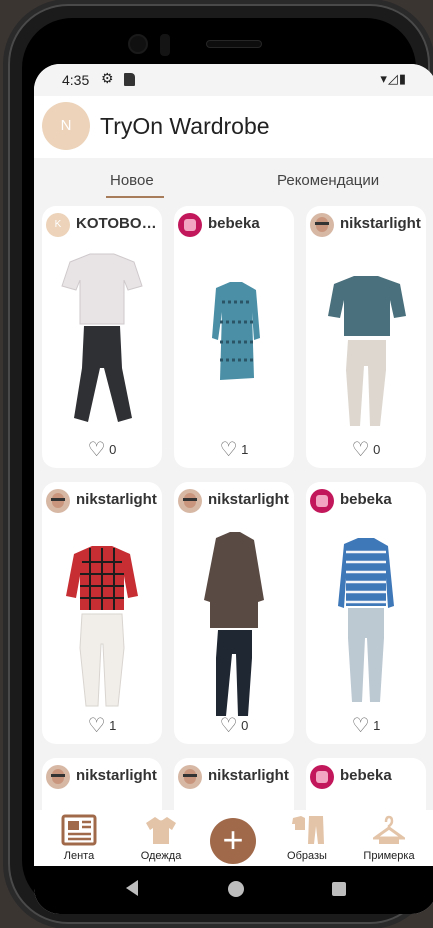  What do you see at coordinates (66, 126) in the screenshot?
I see `profile-avatar: N` at bounding box center [66, 126].